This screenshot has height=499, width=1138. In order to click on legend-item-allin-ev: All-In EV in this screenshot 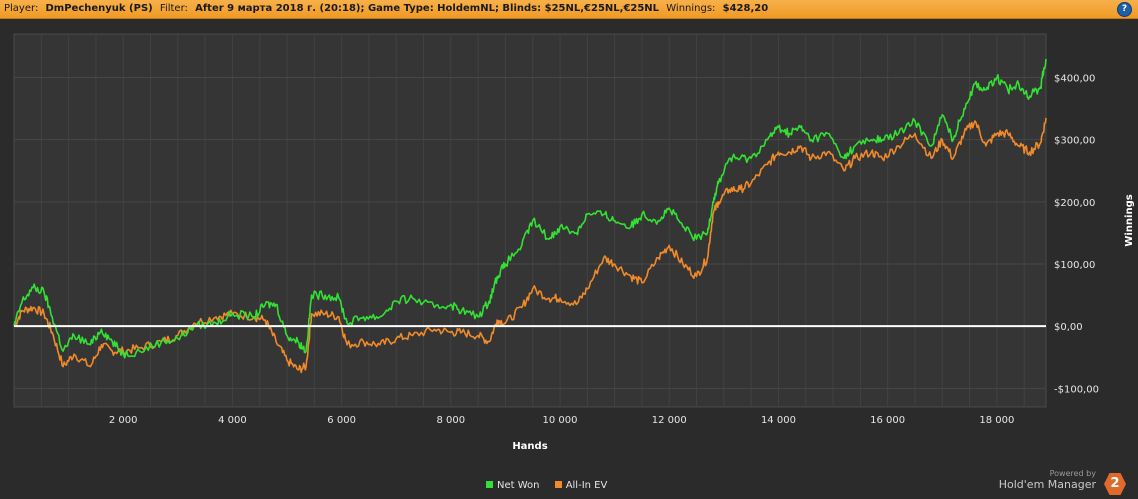, I will do `click(581, 485)`.